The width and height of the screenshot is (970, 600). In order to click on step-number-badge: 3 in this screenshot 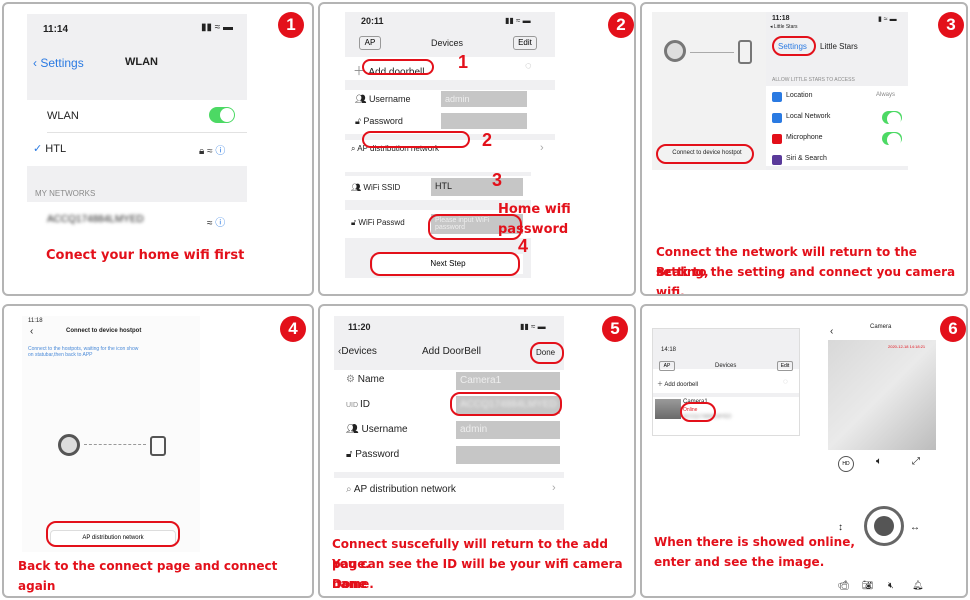, I will do `click(951, 25)`.